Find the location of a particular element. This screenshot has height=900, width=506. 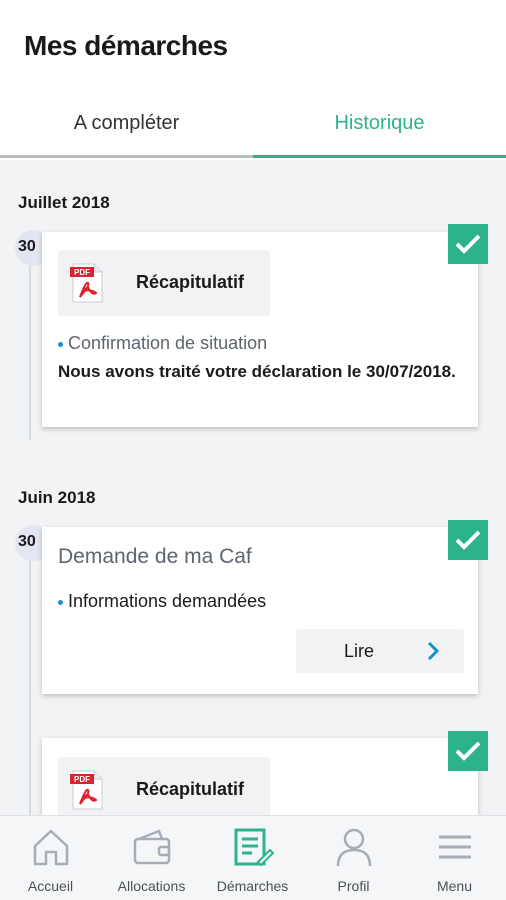

nav-item-accueil: Accueil is located at coordinates (50, 858).